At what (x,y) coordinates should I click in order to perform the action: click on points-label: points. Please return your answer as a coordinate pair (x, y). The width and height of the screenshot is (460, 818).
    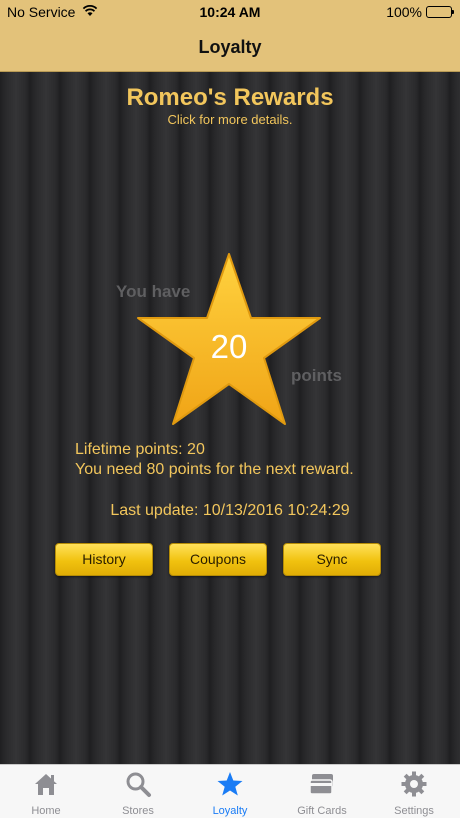
    Looking at the image, I should click on (316, 375).